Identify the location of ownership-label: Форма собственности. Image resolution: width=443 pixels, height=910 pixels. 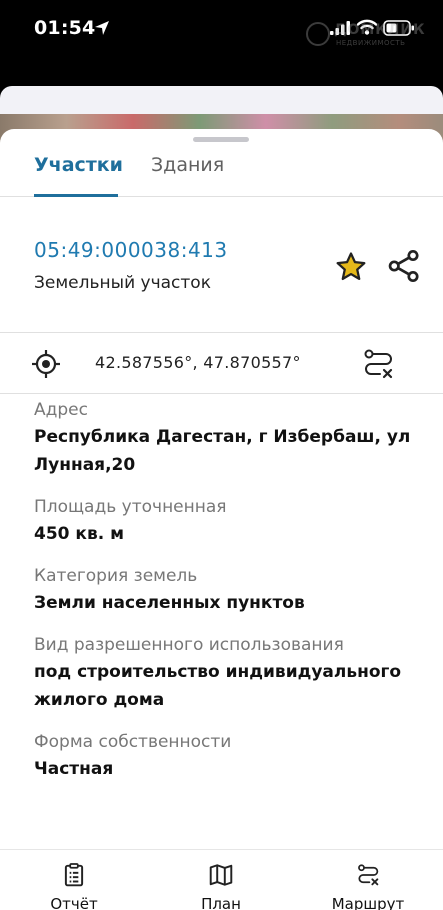
(133, 742).